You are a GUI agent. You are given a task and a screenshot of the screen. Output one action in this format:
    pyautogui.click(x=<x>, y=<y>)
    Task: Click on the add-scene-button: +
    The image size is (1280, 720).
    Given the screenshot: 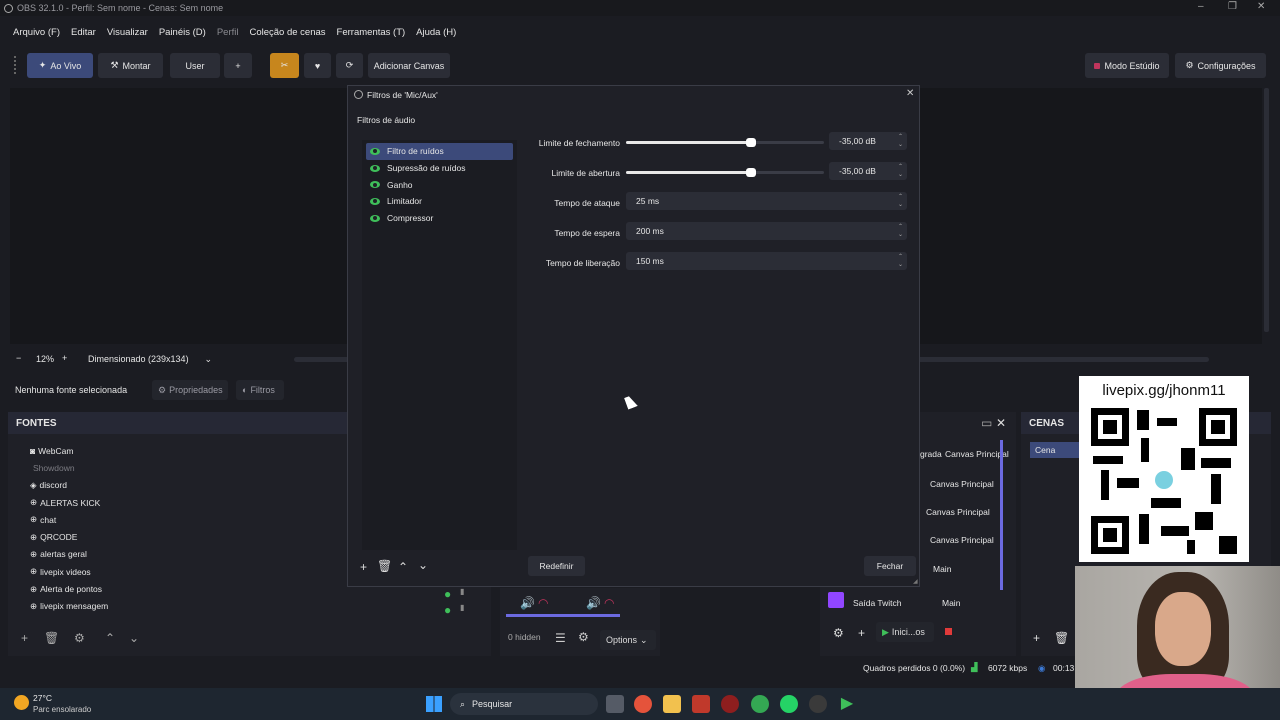 What is the action you would take?
    pyautogui.click(x=1036, y=638)
    